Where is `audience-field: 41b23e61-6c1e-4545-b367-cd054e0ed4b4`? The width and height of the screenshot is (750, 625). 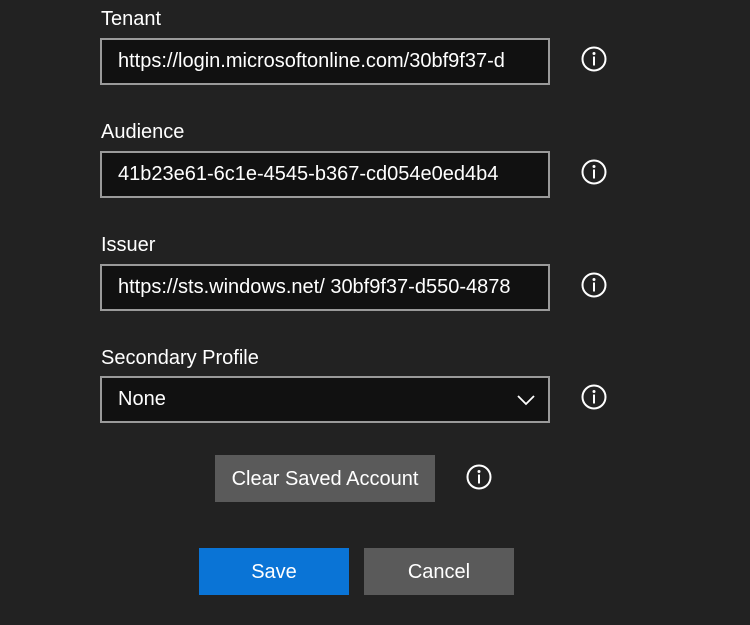
audience-field: 41b23e61-6c1e-4545-b367-cd054e0ed4b4 is located at coordinates (325, 174).